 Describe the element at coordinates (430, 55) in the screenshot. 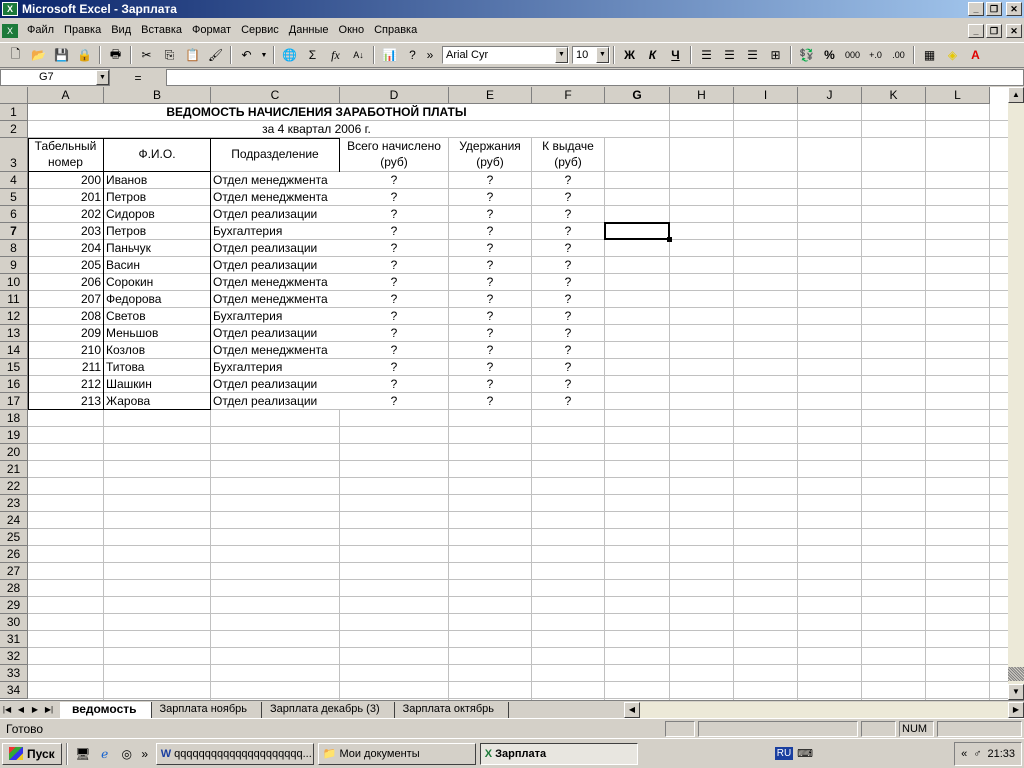

I see `toolbar-options-icon: »` at that location.